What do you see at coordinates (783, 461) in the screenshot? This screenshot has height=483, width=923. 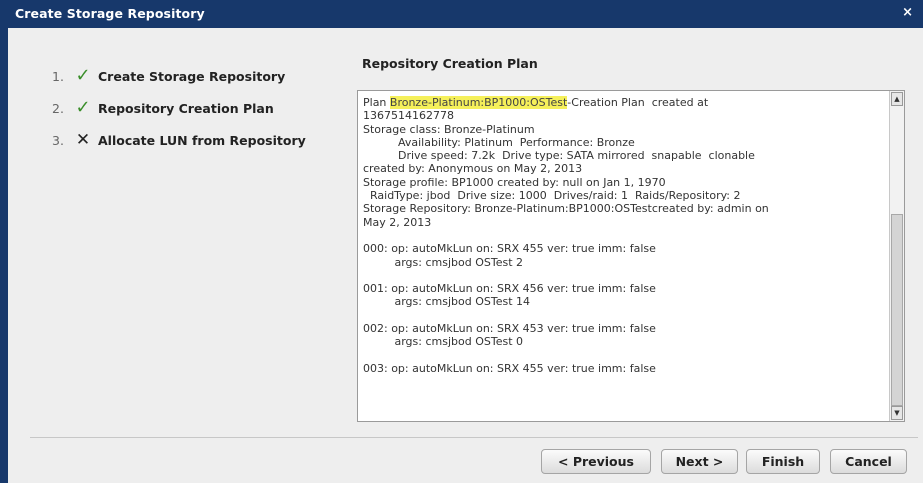 I see `finish-button: Finish` at bounding box center [783, 461].